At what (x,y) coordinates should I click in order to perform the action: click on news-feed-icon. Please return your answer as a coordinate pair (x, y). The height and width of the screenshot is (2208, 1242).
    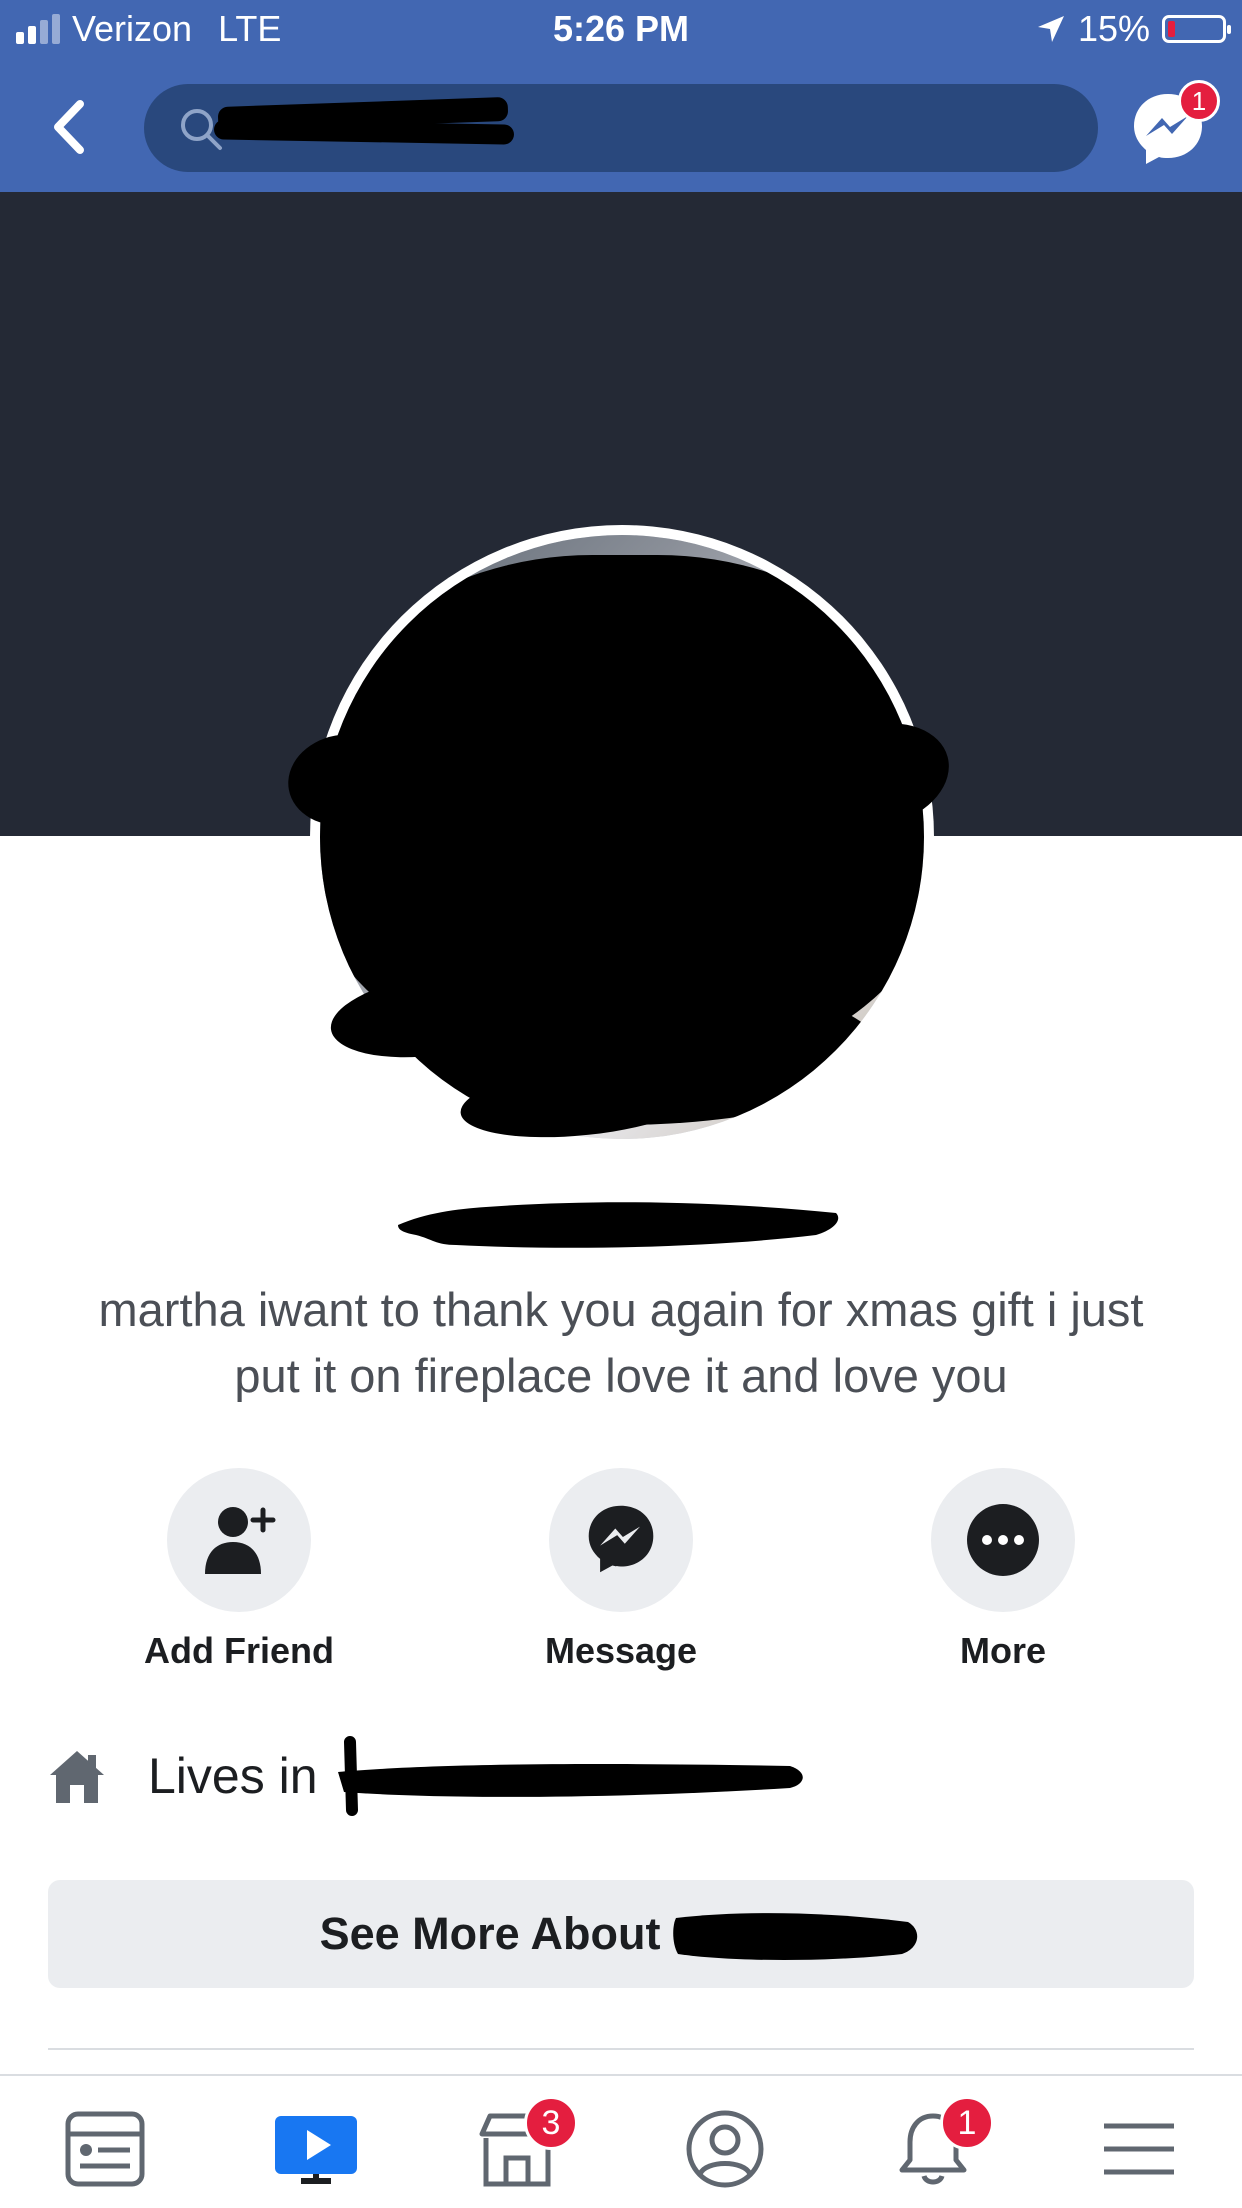
    Looking at the image, I should click on (105, 2149).